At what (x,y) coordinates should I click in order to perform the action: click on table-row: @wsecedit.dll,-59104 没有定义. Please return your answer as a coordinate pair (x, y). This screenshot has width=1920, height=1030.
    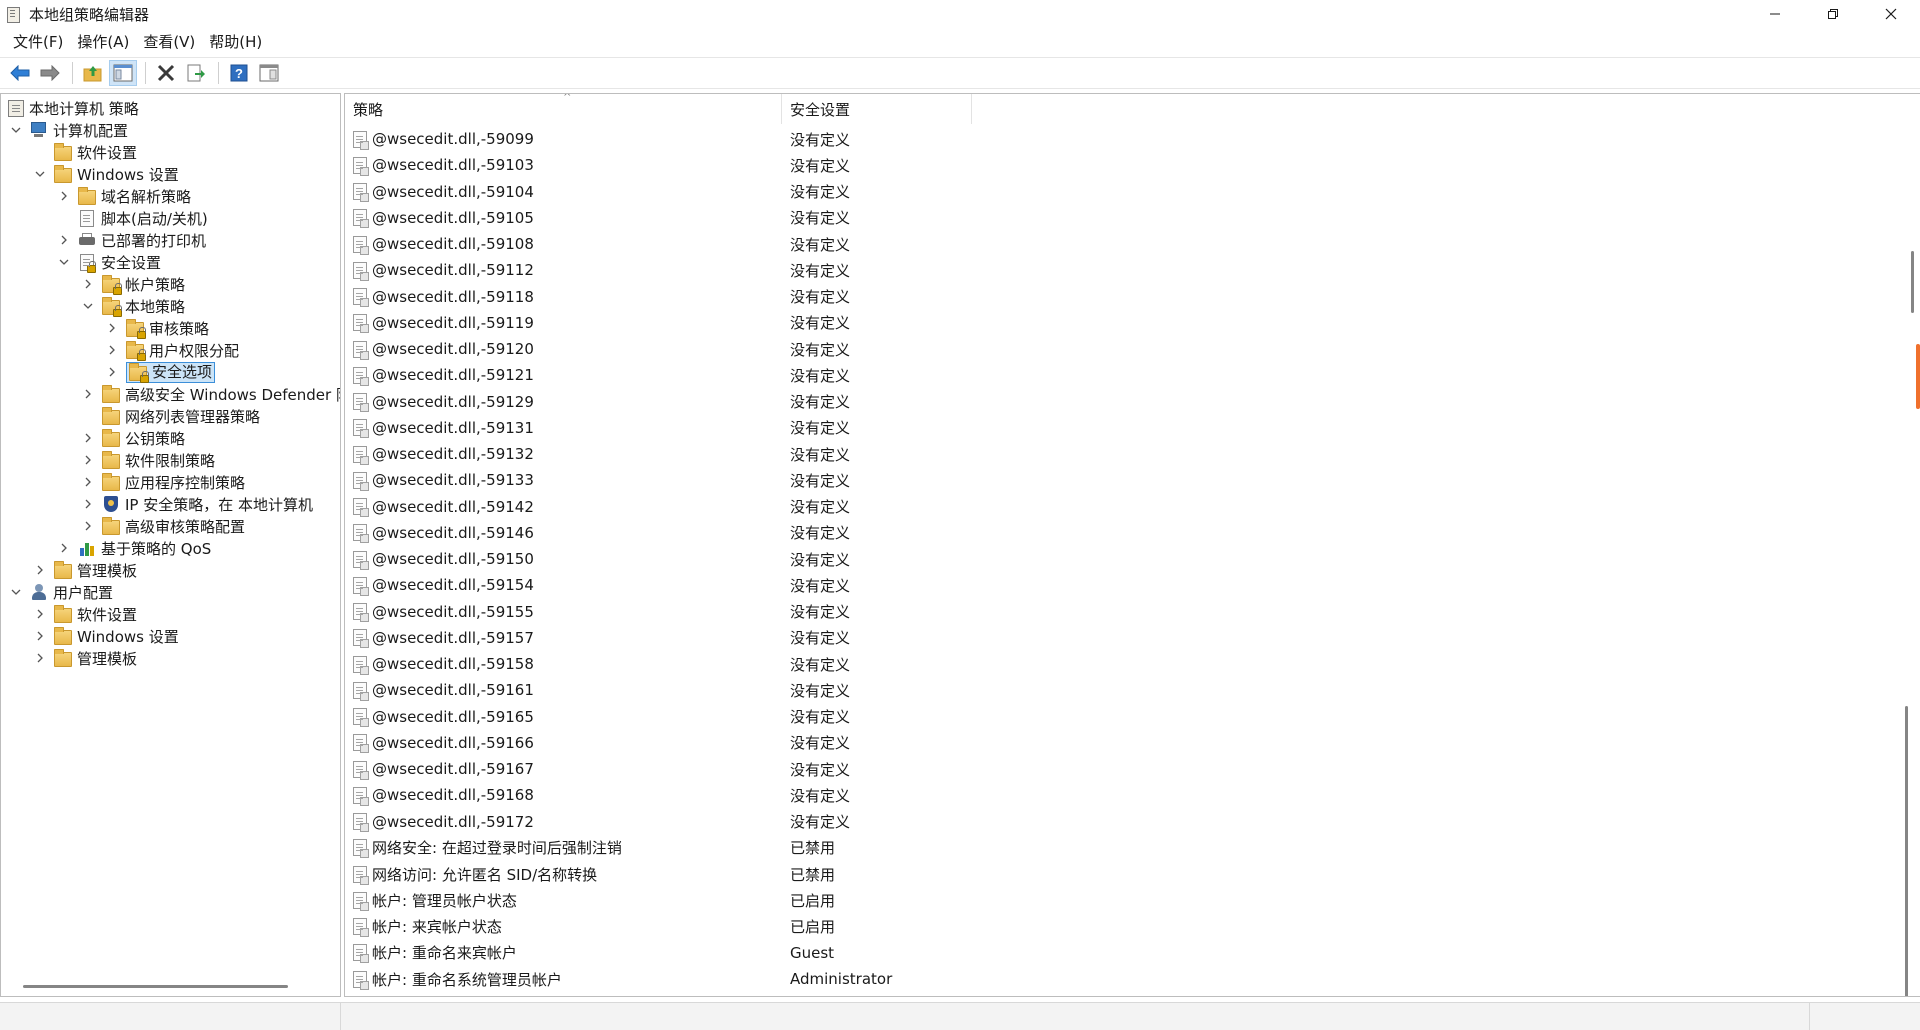
    Looking at the image, I should click on (1132, 192).